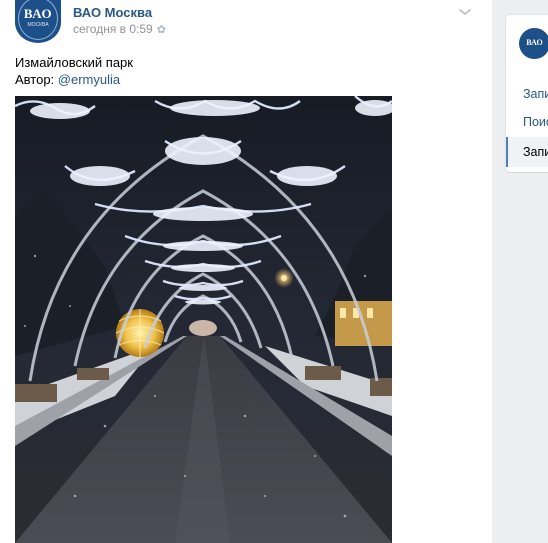  I want to click on post-date: сегодня в 0:59 ✿, so click(119, 29).